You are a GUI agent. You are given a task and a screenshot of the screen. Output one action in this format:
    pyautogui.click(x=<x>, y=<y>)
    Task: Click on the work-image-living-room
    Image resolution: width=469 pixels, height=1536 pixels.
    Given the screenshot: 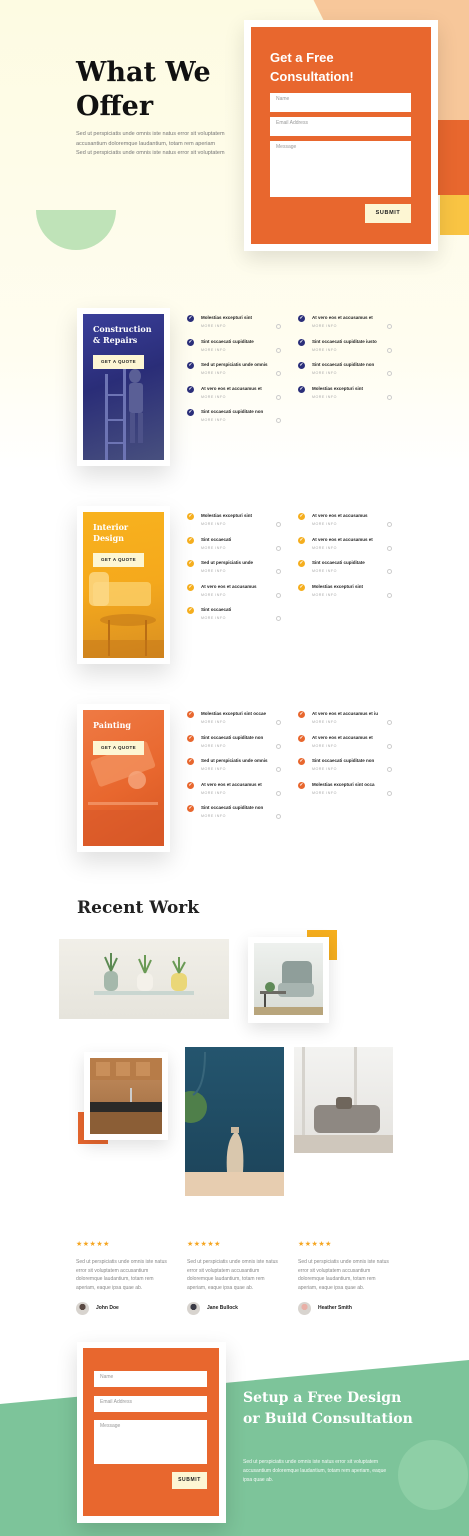 What is the action you would take?
    pyautogui.click(x=343, y=1100)
    